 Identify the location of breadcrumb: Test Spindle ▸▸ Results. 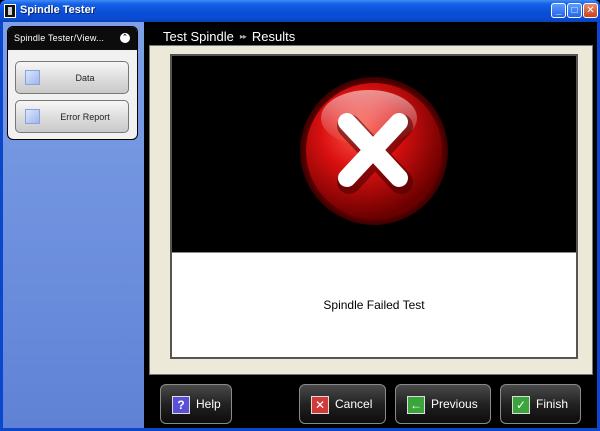
(229, 36).